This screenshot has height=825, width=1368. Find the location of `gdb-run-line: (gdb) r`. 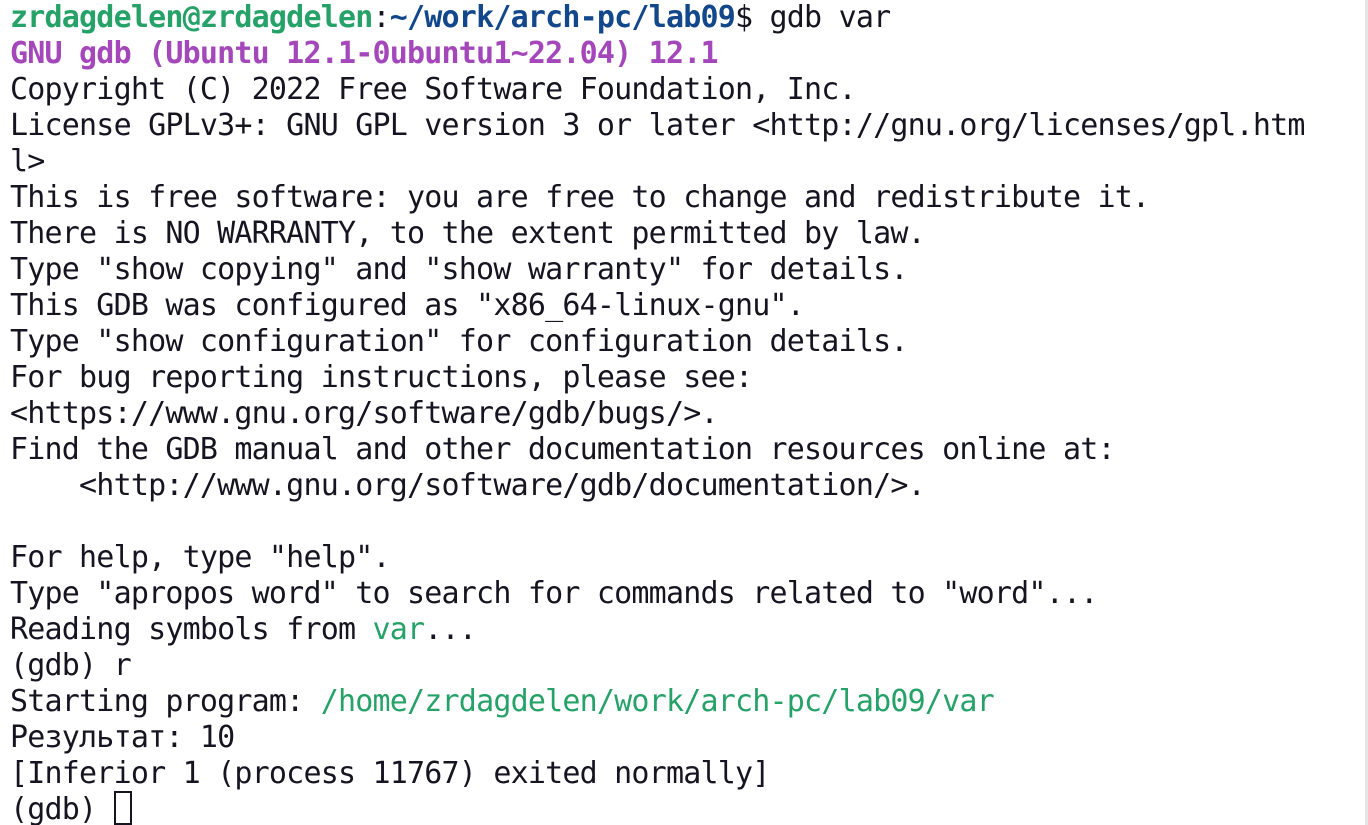

gdb-run-line: (gdb) r is located at coordinates (689, 666).